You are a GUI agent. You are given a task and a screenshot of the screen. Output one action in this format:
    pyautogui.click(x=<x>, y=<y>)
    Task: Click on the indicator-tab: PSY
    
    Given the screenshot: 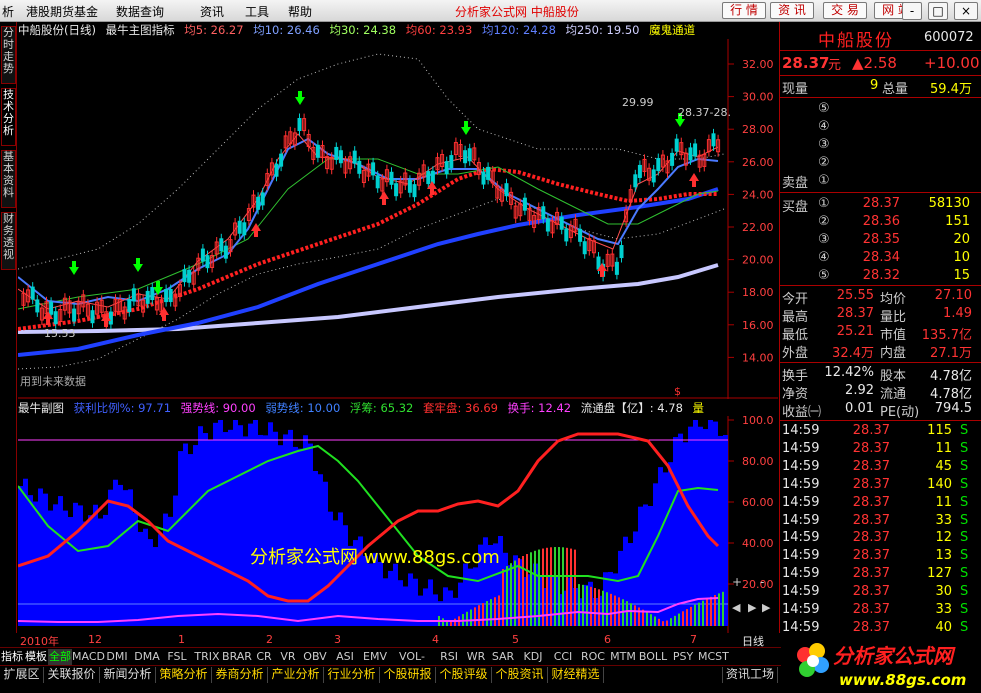 What is the action you would take?
    pyautogui.click(x=683, y=657)
    